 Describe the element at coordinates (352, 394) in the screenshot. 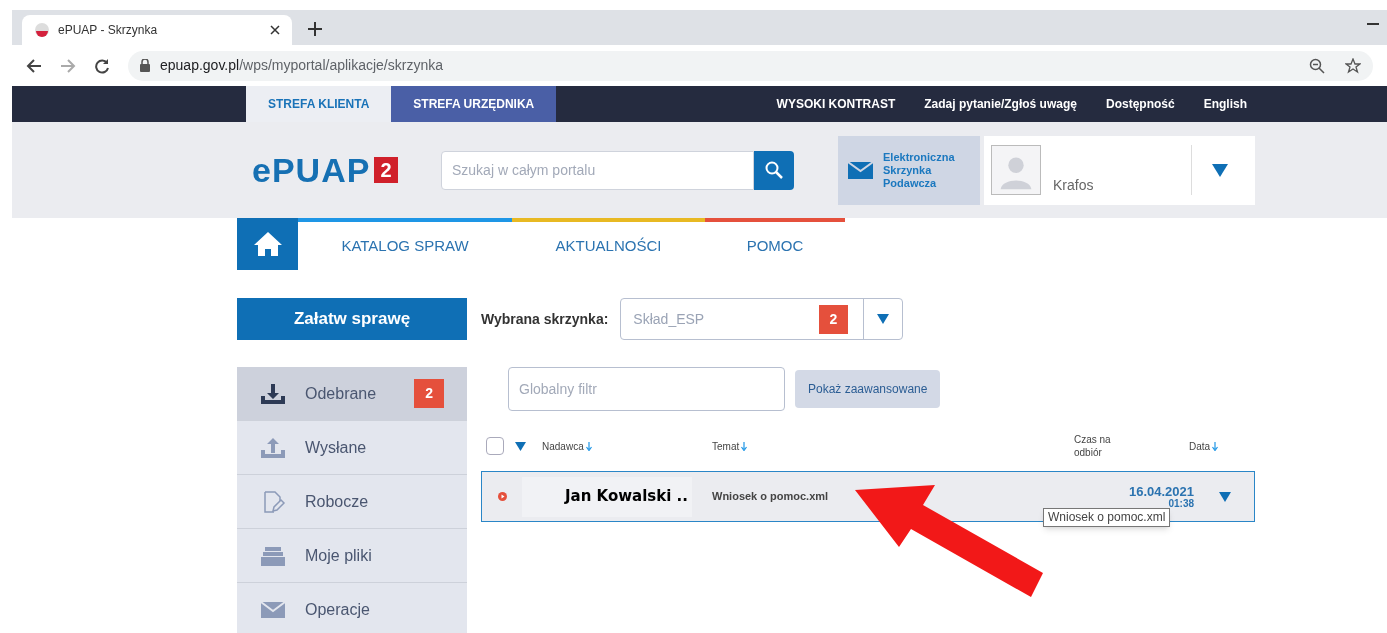

I see `sidebar-item: Odebrane 2` at that location.